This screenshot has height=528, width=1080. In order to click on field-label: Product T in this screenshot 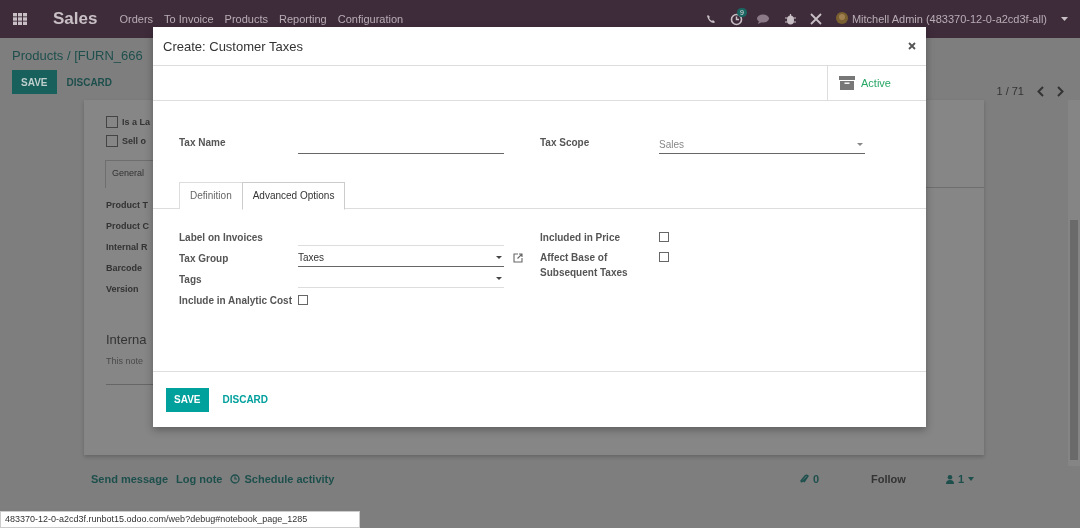, I will do `click(127, 205)`.